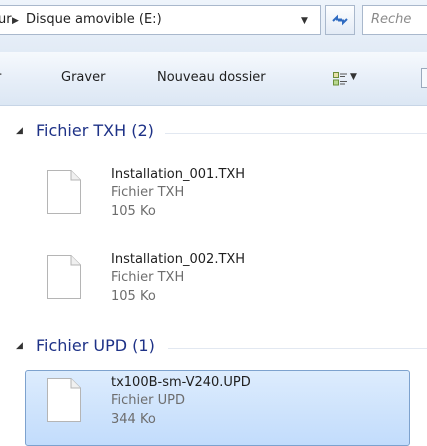  What do you see at coordinates (6, 20) in the screenshot?
I see `breadcrumb-segment-previous: ur` at bounding box center [6, 20].